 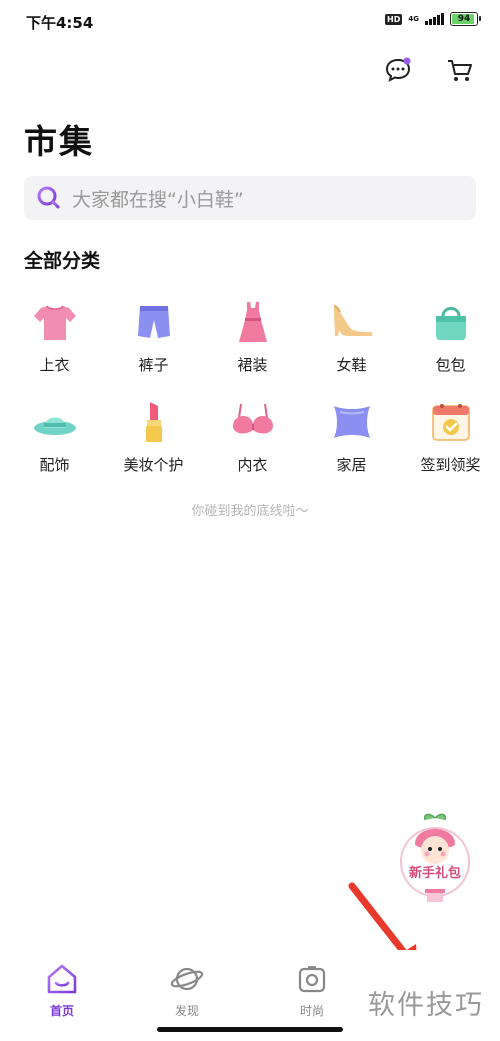 What do you see at coordinates (153, 339) in the screenshot?
I see `category-item: 裤子` at bounding box center [153, 339].